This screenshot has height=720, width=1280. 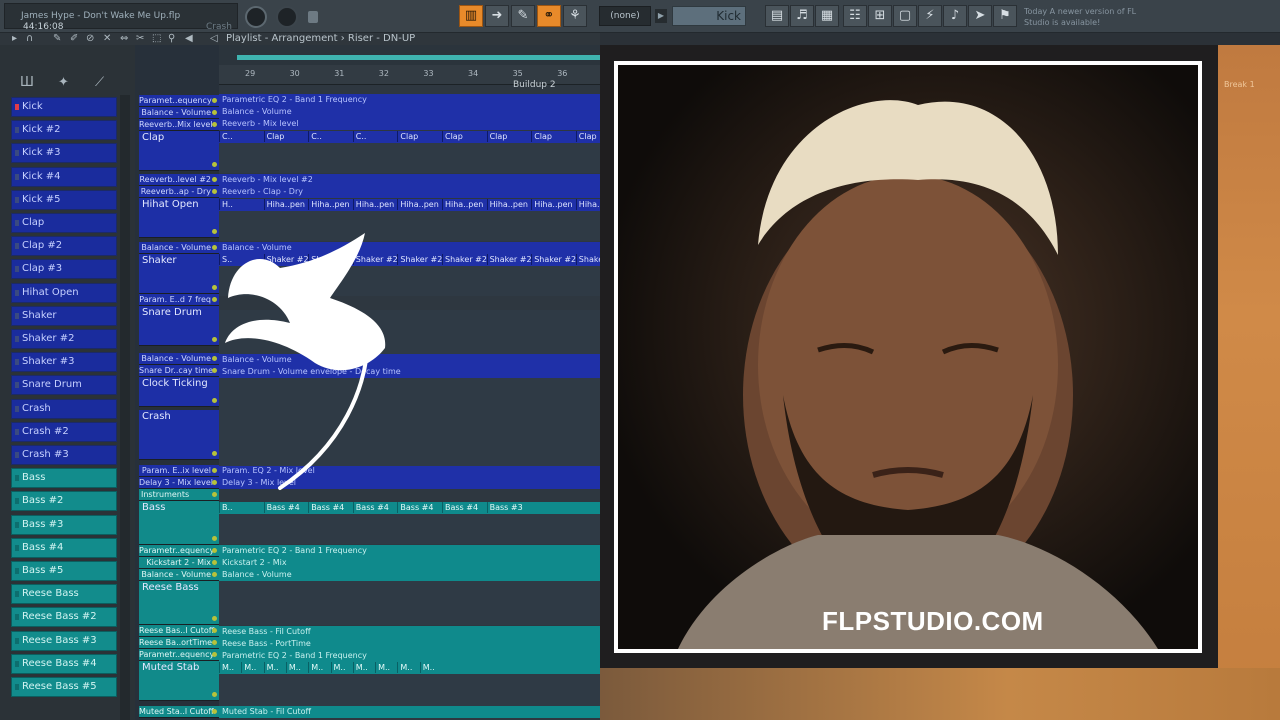 I want to click on channel-button: Shaker #2, so click(x=64, y=339).